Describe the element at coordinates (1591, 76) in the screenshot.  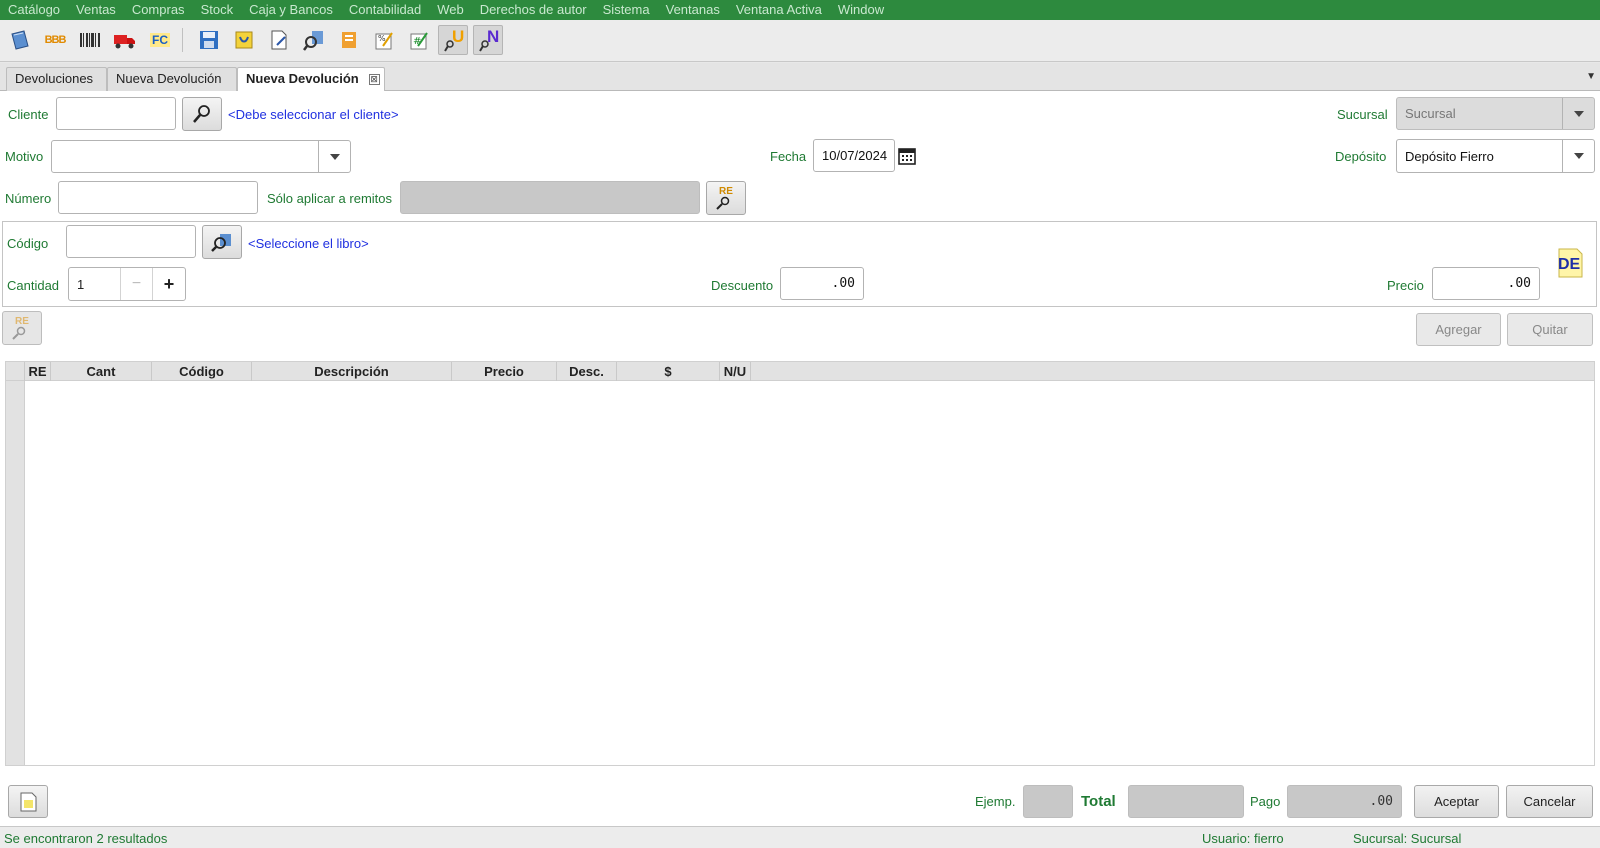
I see `tab-overflow-icon: ▼` at that location.